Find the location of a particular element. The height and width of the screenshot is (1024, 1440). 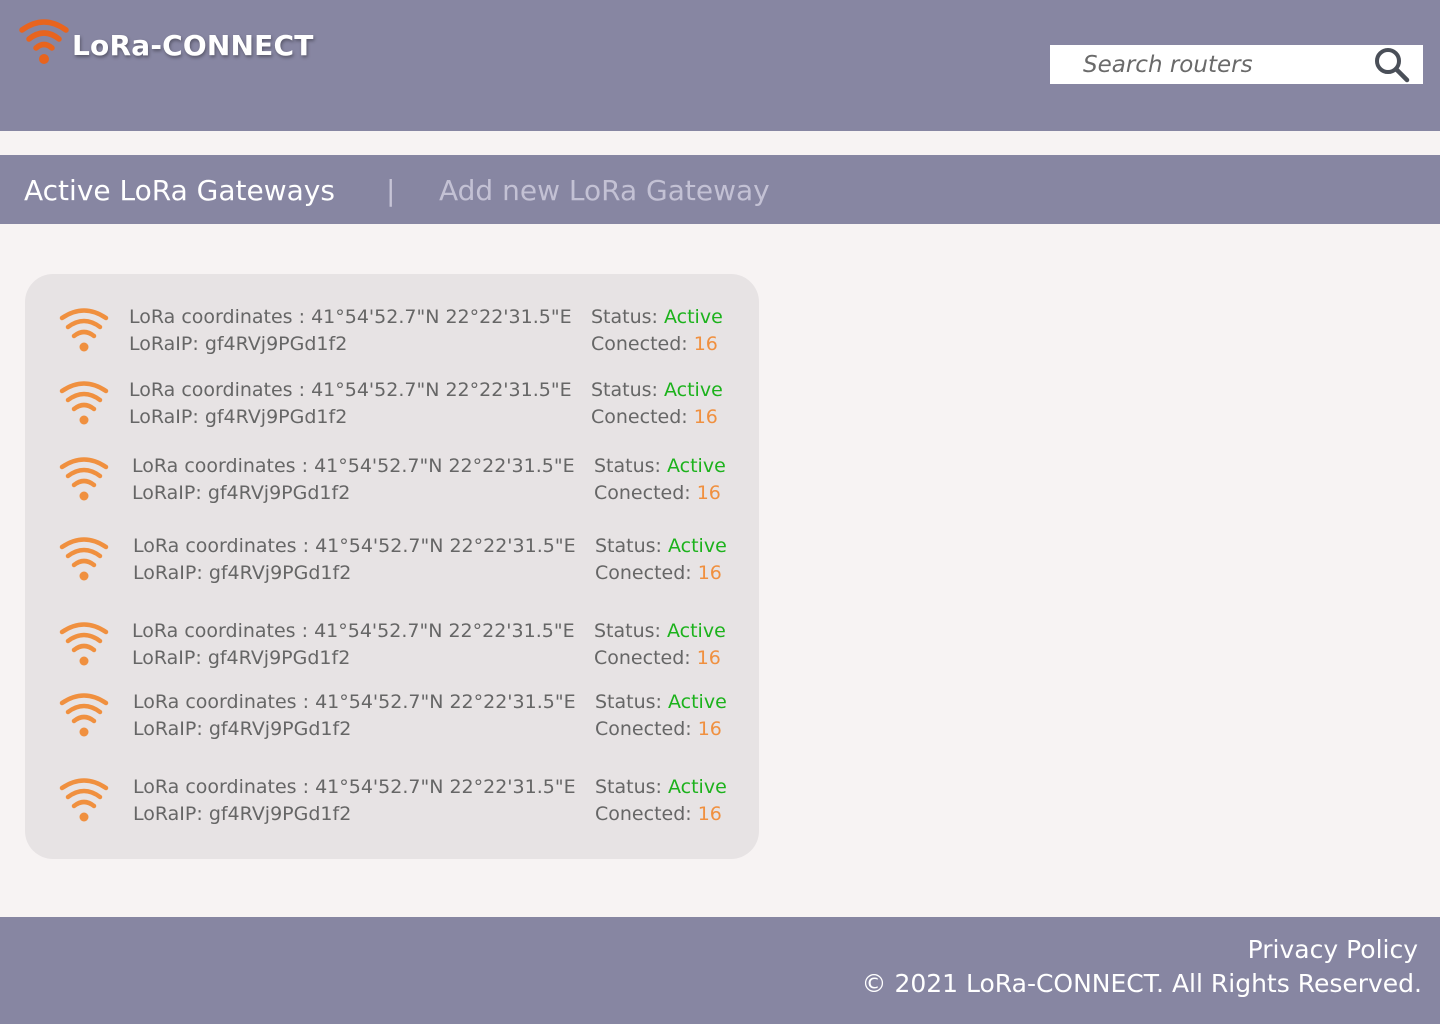

privacy-policy-link: Privacy Policy is located at coordinates (1333, 949).